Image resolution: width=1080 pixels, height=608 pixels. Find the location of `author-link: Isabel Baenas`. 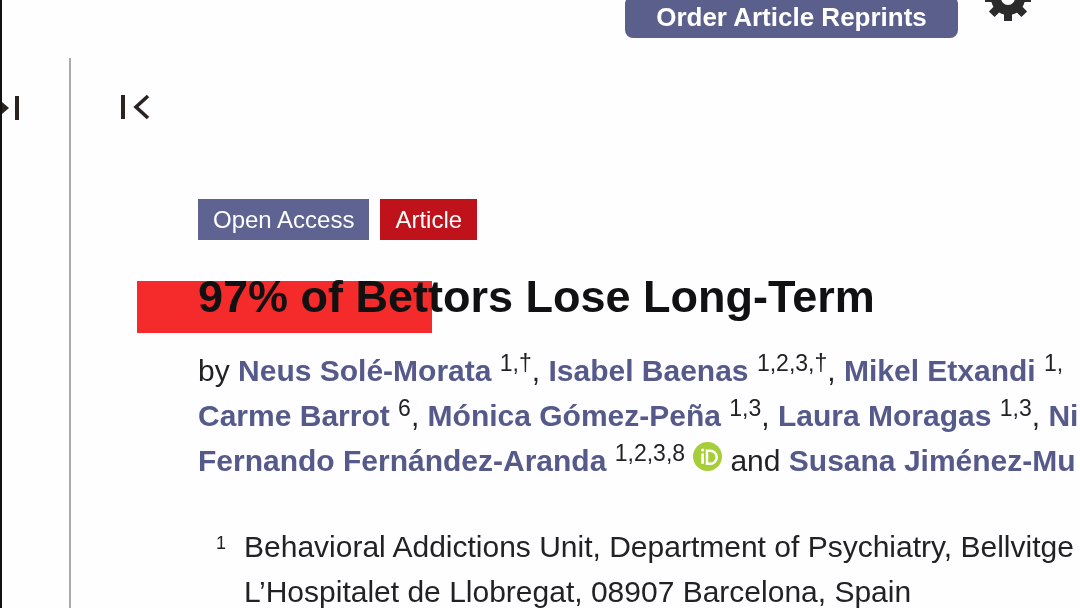

author-link: Isabel Baenas is located at coordinates (648, 370).